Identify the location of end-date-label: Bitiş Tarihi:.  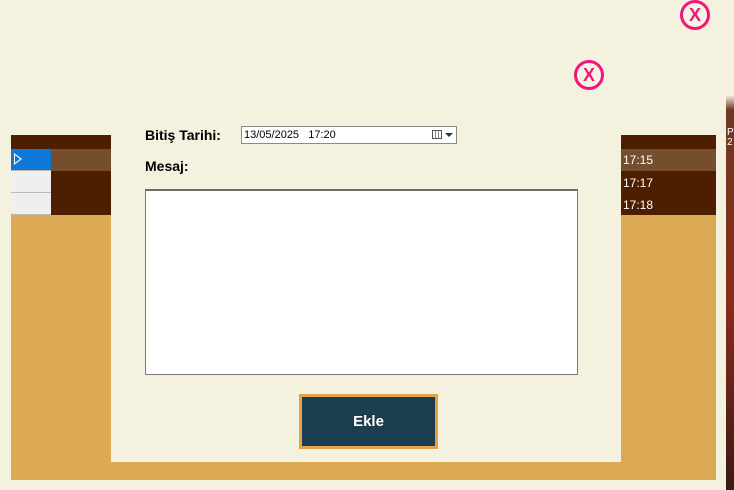
(183, 135).